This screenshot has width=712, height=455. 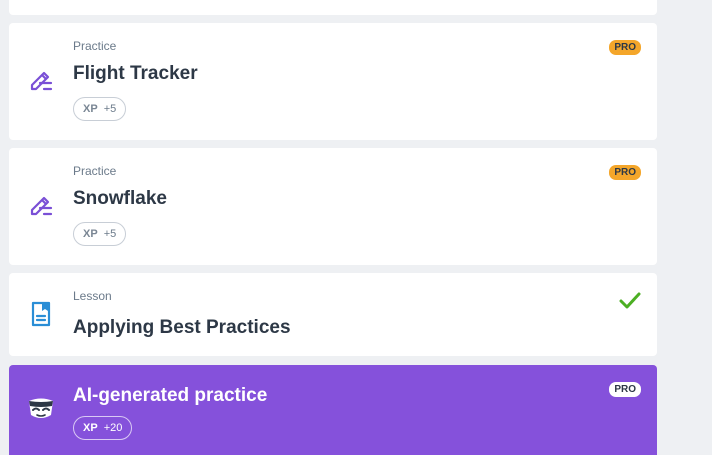 I want to click on item-title: Snowflake, so click(x=120, y=198).